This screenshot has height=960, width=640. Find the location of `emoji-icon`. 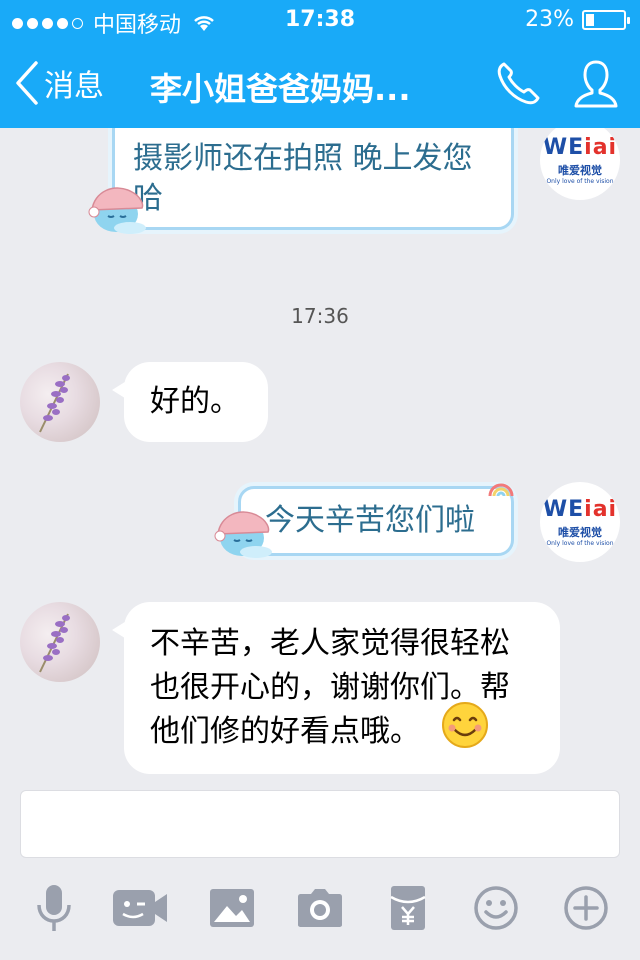

emoji-icon is located at coordinates (496, 908).